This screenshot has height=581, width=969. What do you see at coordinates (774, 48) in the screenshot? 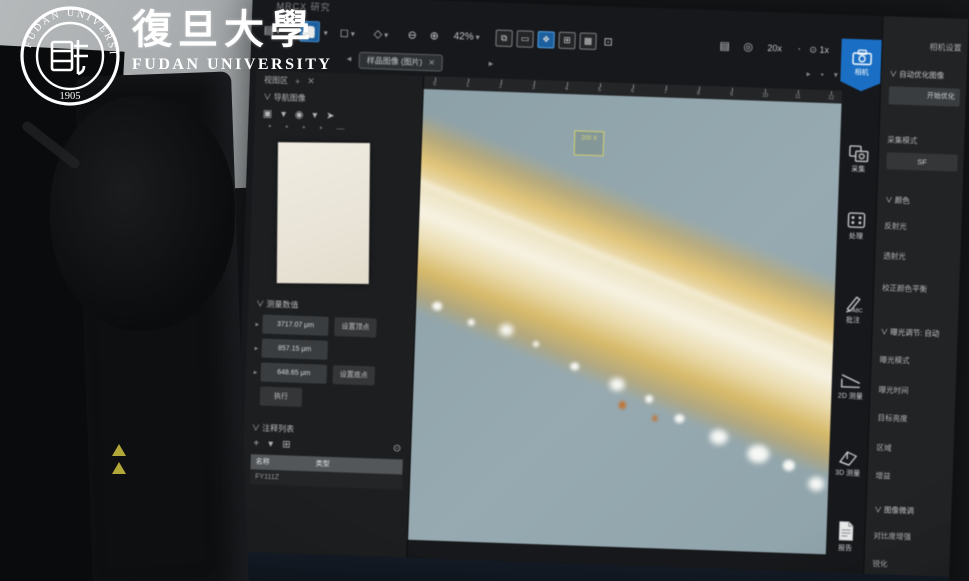
I see `objective-indicator: 20x` at bounding box center [774, 48].